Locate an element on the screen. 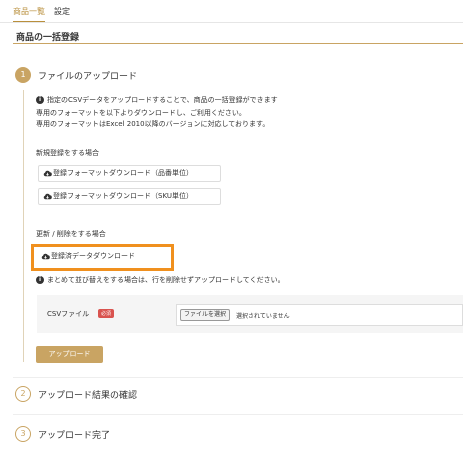  tab-bar: 商品一覧 設定 is located at coordinates (231, 11).